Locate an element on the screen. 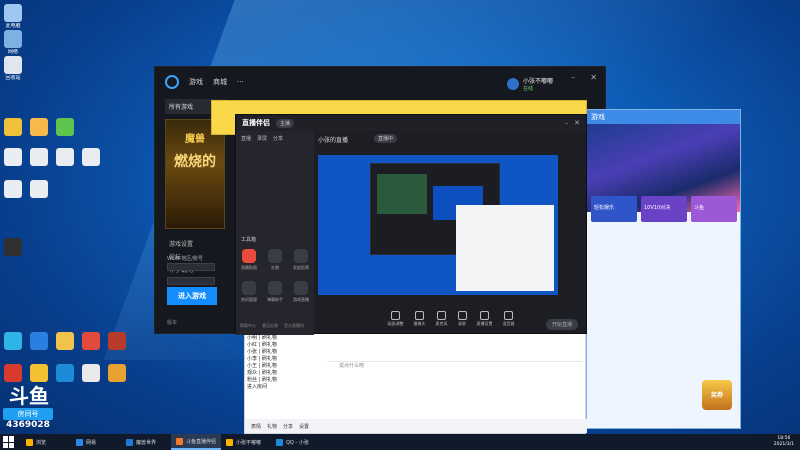 The height and width of the screenshot is (450, 800). list-item: 小红 | 刷礼物 is located at coordinates (287, 345).